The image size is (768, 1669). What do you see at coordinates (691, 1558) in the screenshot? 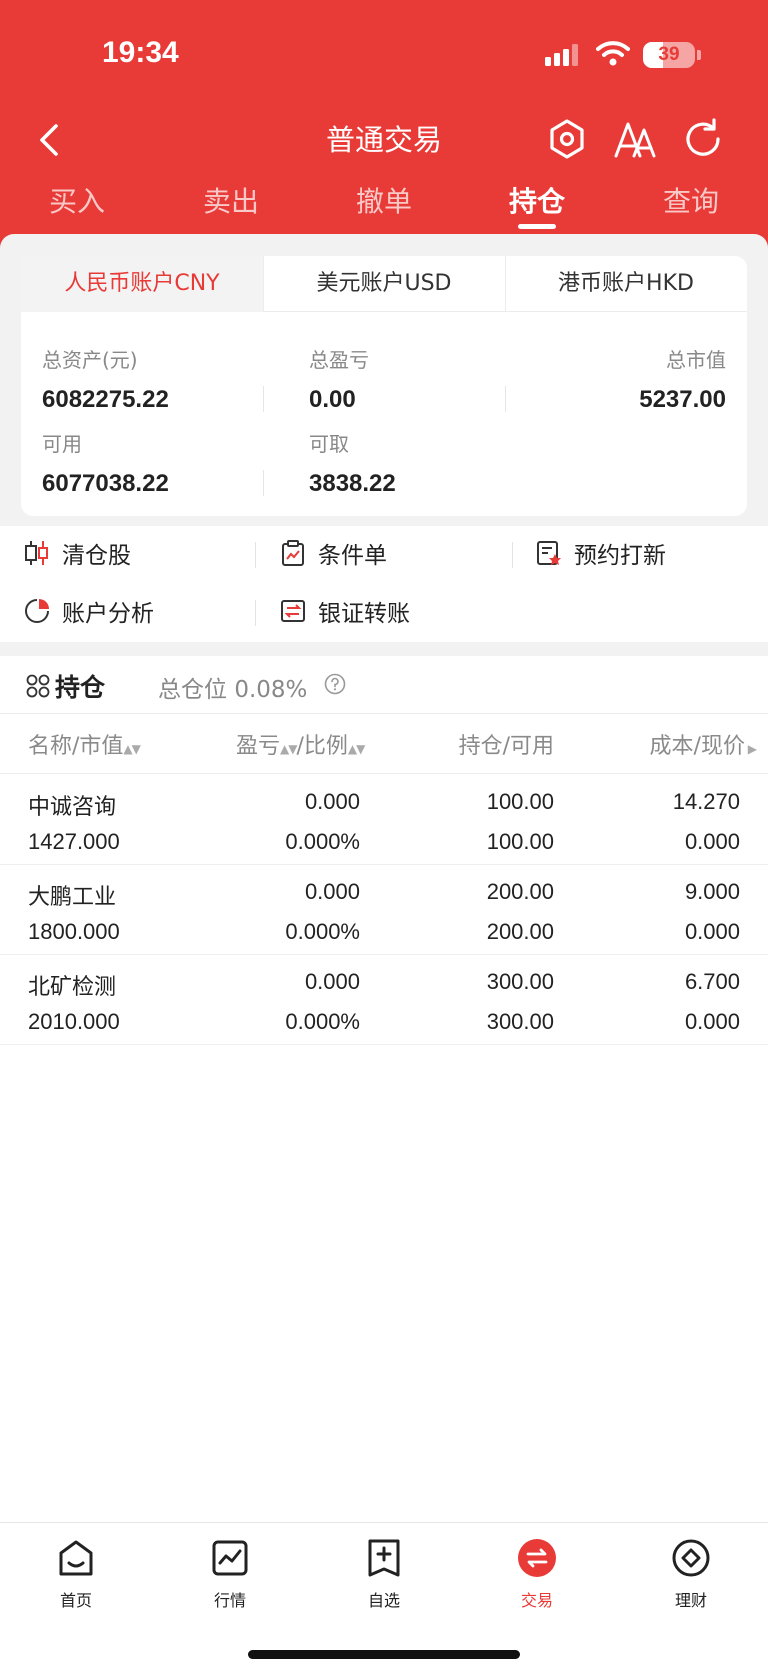
I see `finance-icon` at bounding box center [691, 1558].